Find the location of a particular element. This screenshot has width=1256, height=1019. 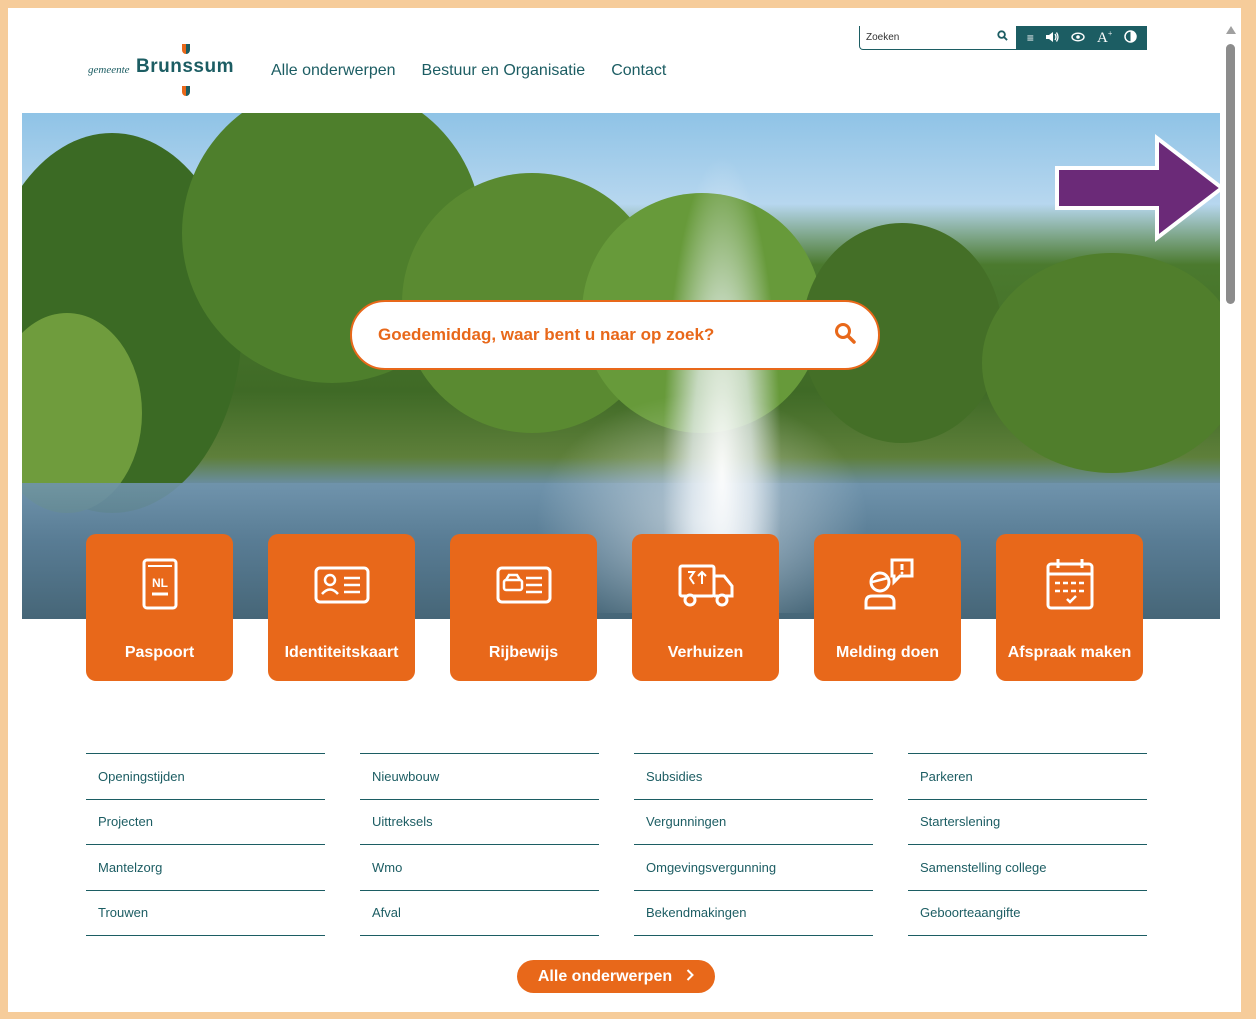

utility-bar: ≡ A+ is located at coordinates (1003, 38).